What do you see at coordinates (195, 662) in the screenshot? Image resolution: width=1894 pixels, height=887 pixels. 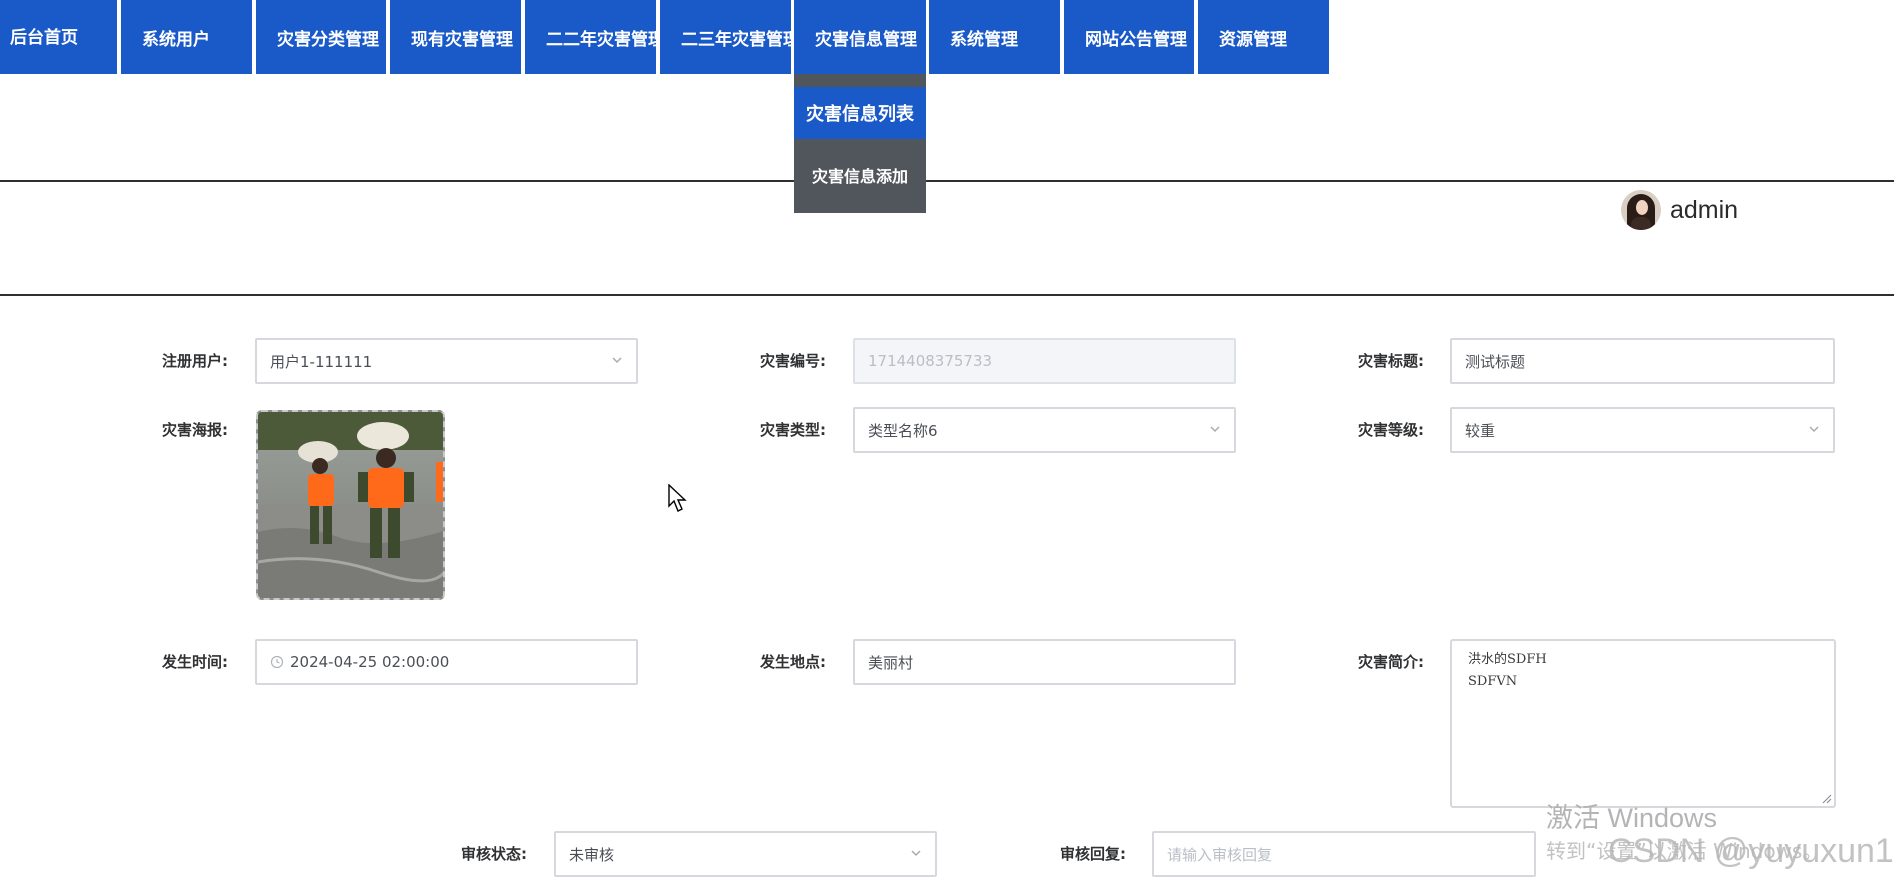 I see `occur-time-label: 发生时间:` at bounding box center [195, 662].